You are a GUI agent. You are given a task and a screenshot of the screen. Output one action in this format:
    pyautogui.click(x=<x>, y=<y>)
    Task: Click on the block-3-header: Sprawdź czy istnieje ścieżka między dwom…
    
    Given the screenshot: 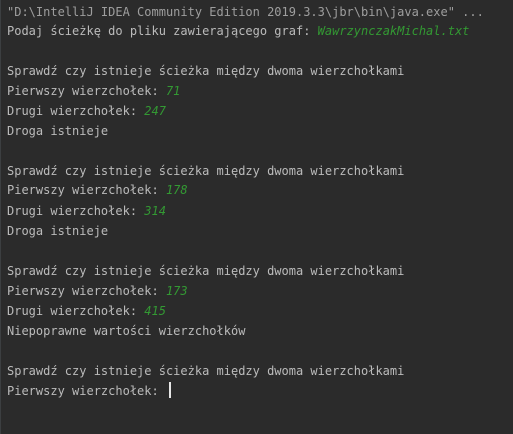 What is the action you would take?
    pyautogui.click(x=206, y=271)
    